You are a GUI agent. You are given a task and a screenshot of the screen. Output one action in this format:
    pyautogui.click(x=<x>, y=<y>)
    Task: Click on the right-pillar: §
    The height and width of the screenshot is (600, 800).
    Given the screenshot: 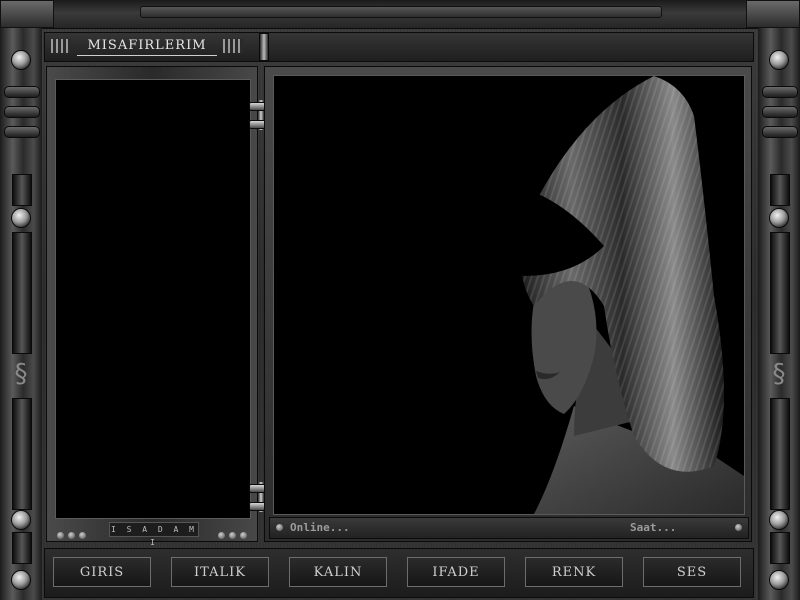 What is the action you would take?
    pyautogui.click(x=779, y=314)
    